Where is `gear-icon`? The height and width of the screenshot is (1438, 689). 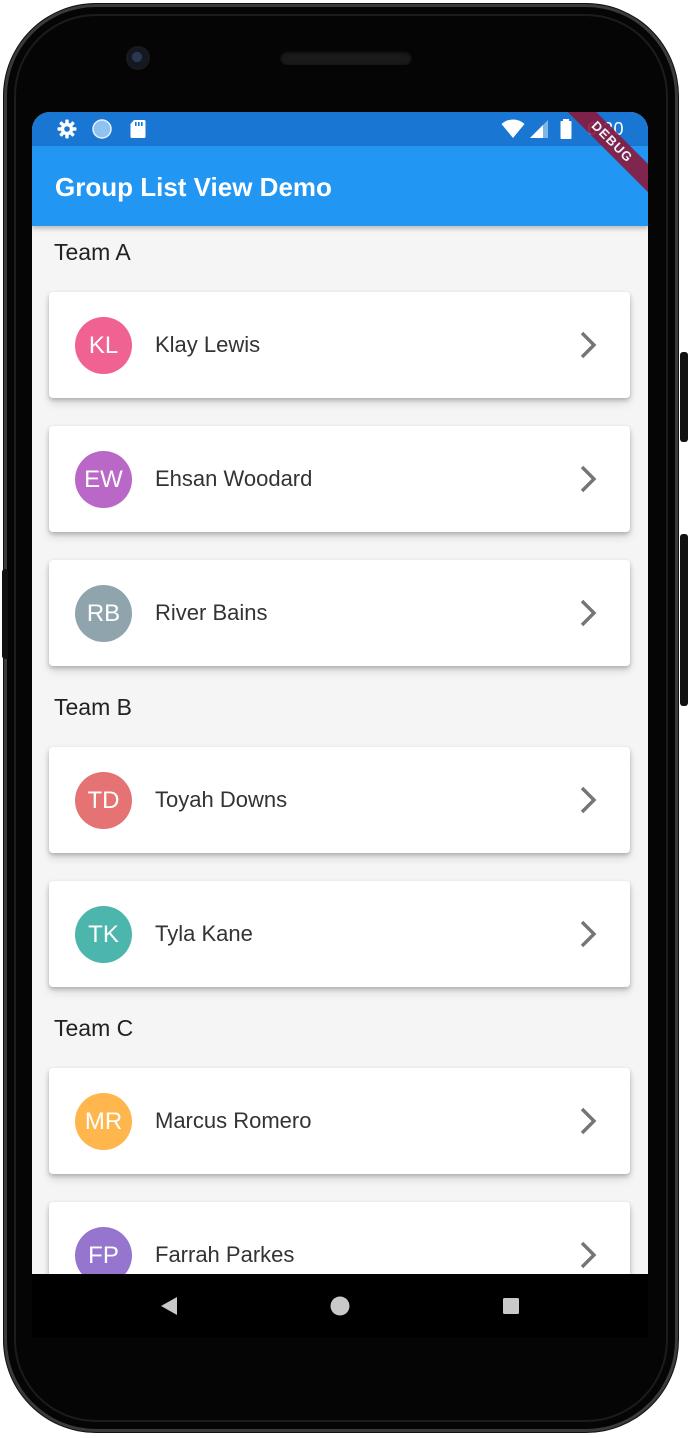 gear-icon is located at coordinates (67, 129).